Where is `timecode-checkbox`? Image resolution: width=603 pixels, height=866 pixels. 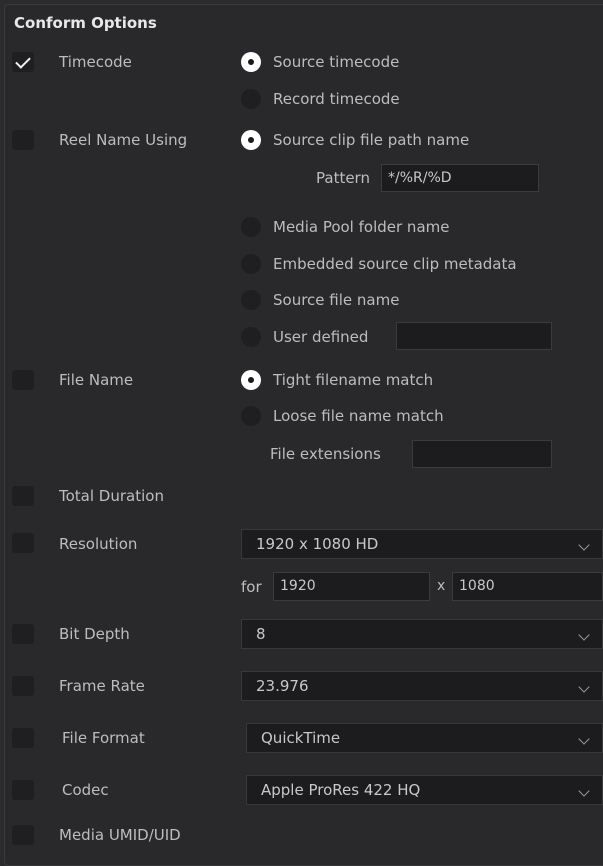
timecode-checkbox is located at coordinates (23, 62).